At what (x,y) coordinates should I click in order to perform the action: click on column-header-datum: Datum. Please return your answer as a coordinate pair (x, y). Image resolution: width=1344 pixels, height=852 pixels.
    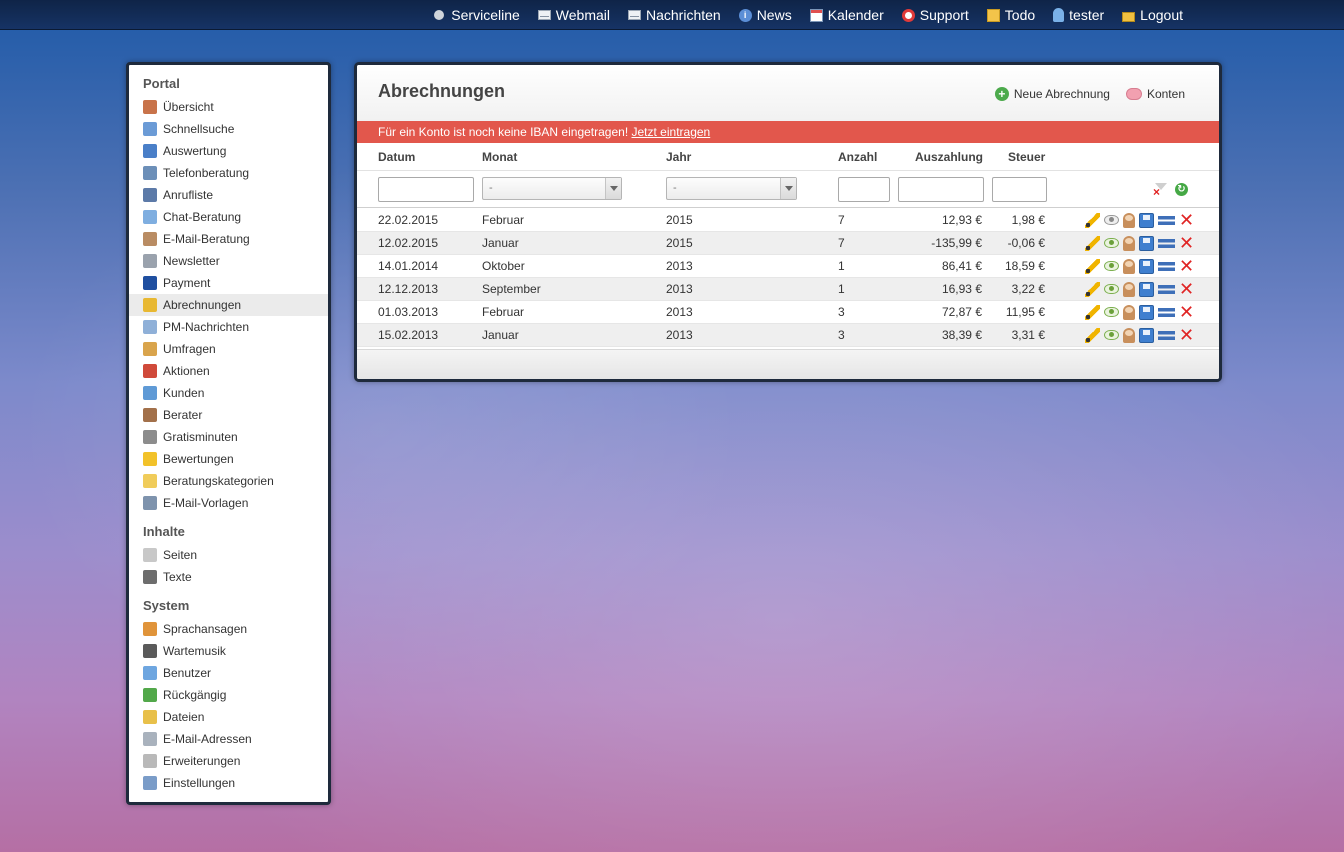
    Looking at the image, I should click on (396, 157).